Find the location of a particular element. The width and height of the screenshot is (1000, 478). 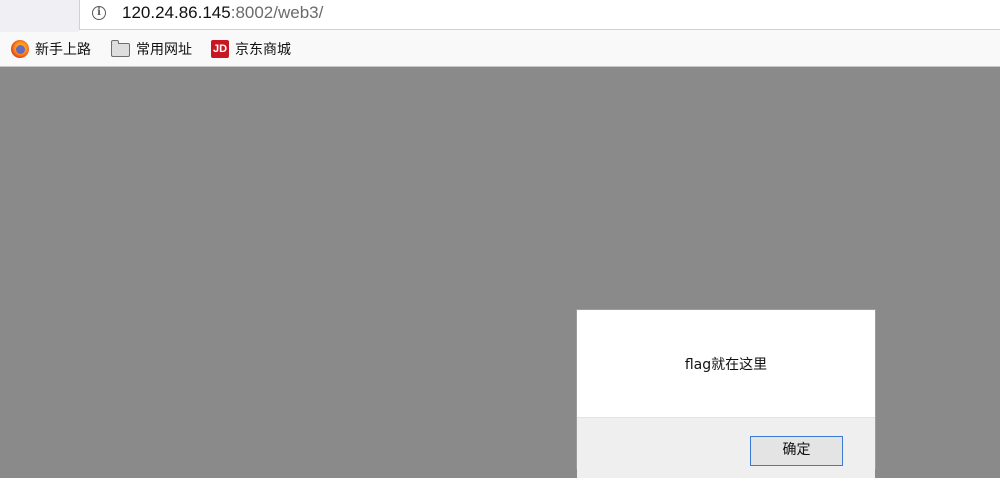

address-bar: i 120.24.86.145:8002/web3/ is located at coordinates (539, 15).